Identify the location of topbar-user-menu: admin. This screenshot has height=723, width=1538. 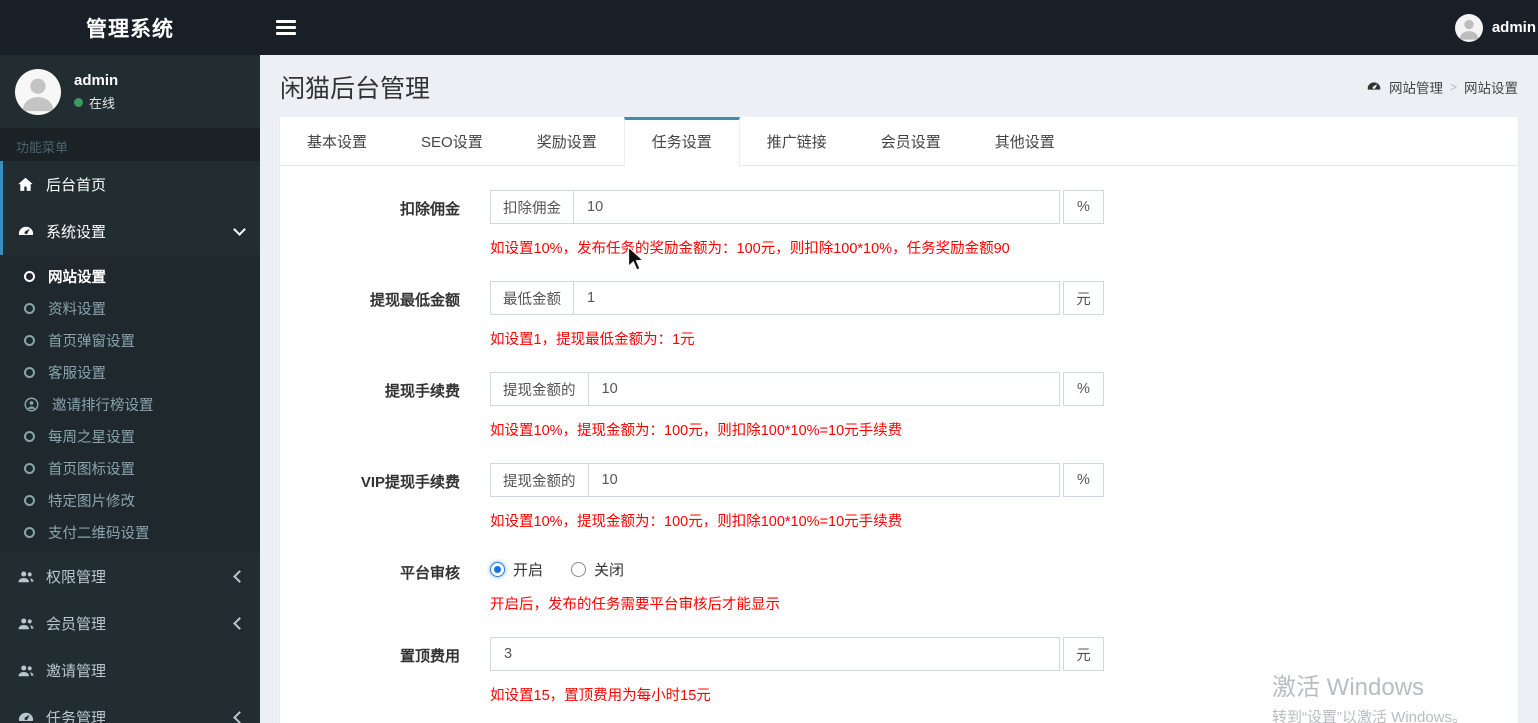
(1496, 27).